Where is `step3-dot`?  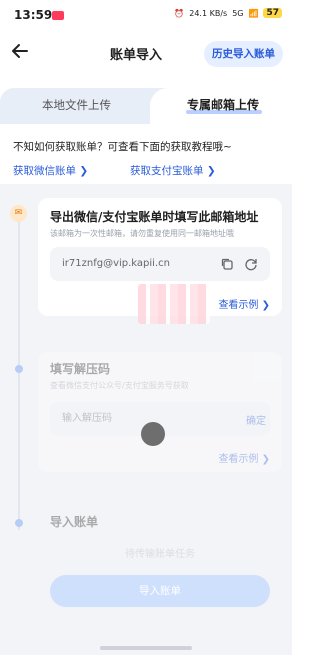 step3-dot is located at coordinates (19, 523).